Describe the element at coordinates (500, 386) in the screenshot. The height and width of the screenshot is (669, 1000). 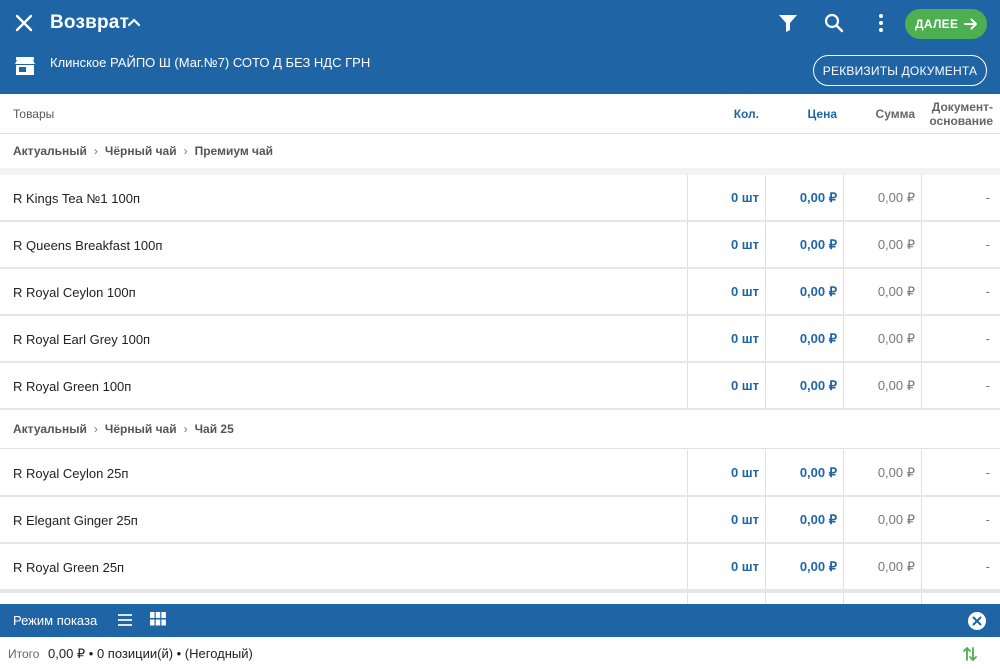
I see `table-row: R Royal Green 100п 0 шт 0,00 ₽ 0,00 ₽ -` at that location.